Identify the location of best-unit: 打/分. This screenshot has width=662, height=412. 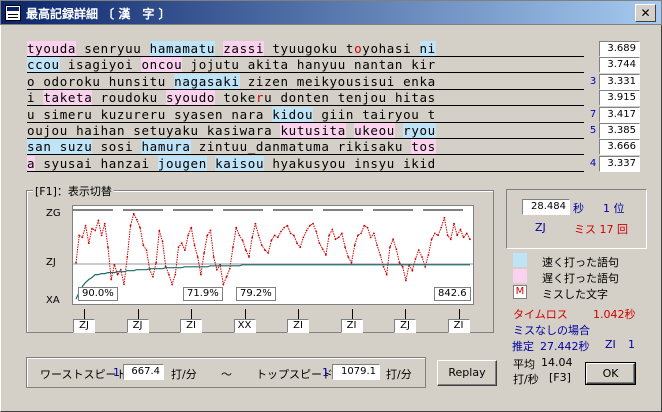
(399, 374).